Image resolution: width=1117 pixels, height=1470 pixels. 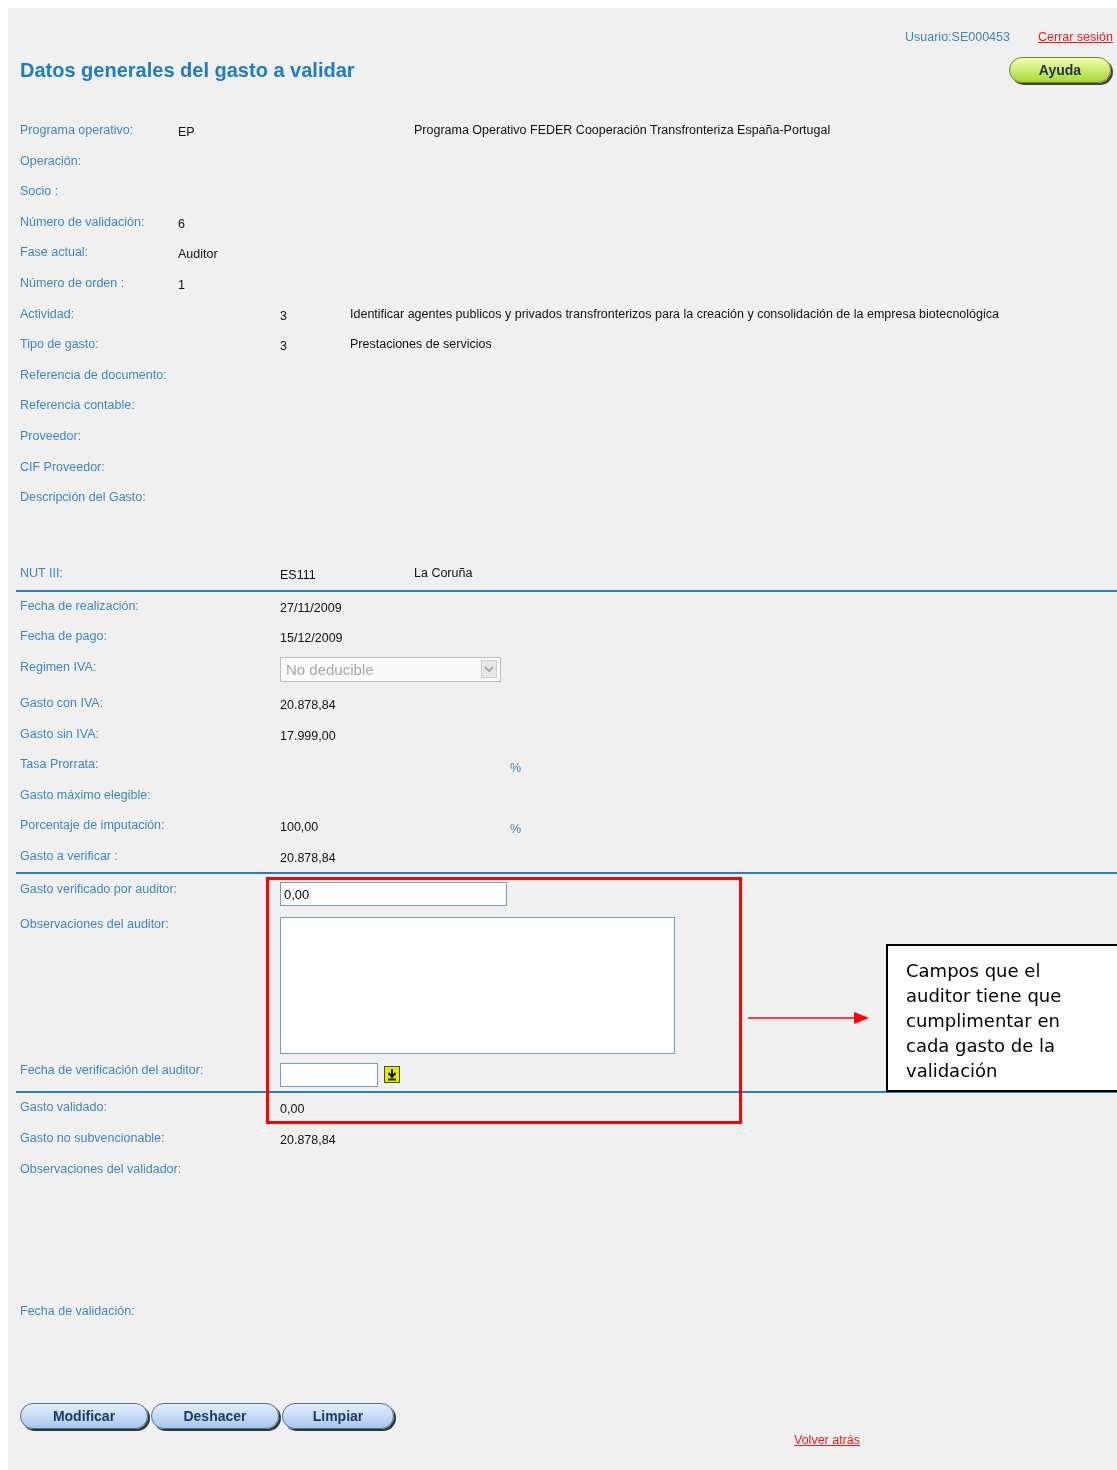 What do you see at coordinates (83, 497) in the screenshot?
I see `field-label: Descripción del Gasto:` at bounding box center [83, 497].